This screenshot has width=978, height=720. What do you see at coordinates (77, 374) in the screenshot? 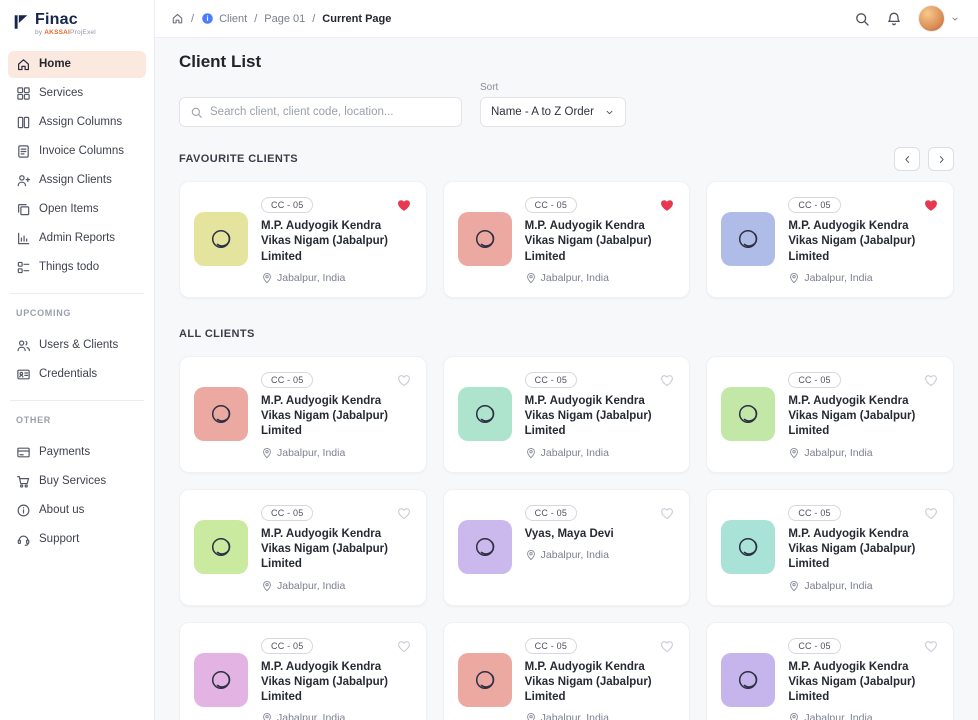
I see `sidebar-item-credentials: Credentials` at bounding box center [77, 374].